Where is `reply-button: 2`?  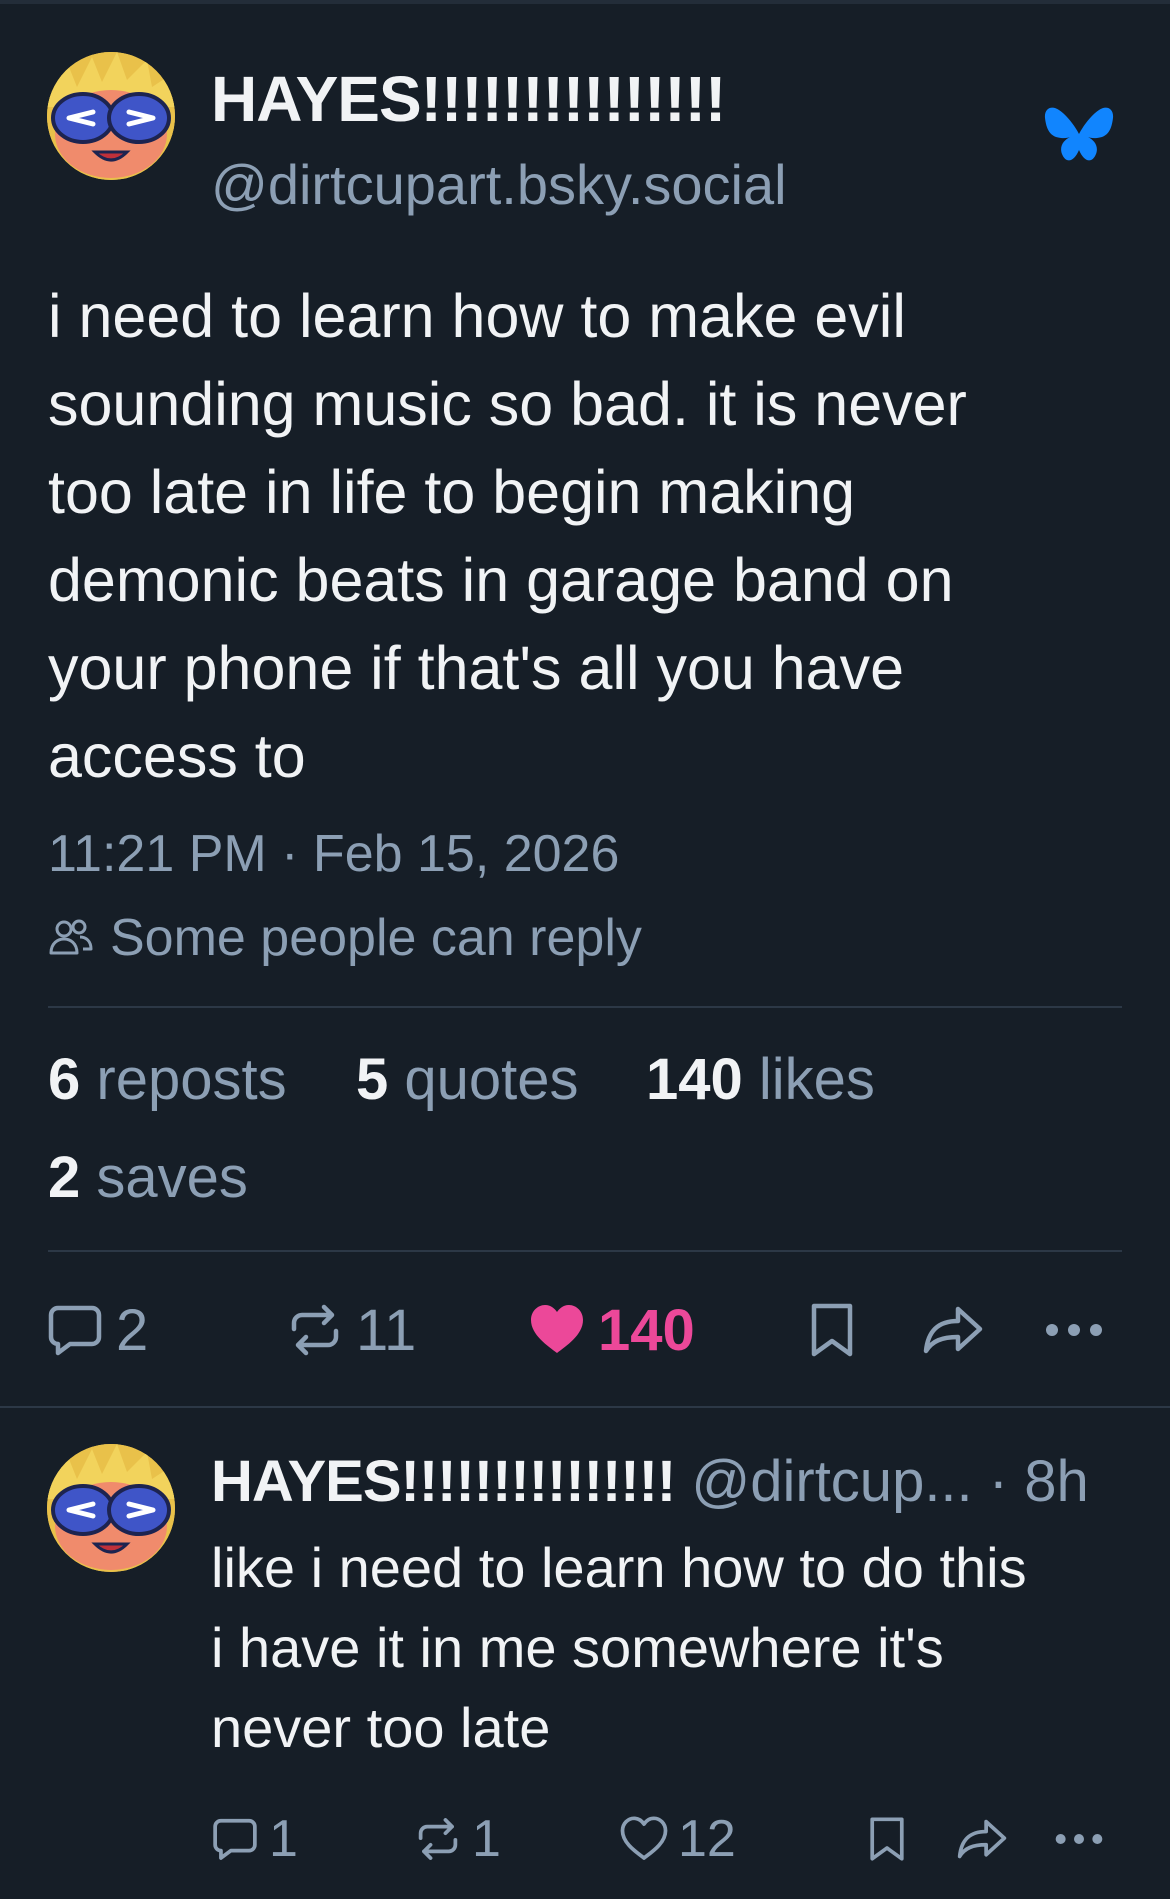 reply-button: 2 is located at coordinates (97, 1330).